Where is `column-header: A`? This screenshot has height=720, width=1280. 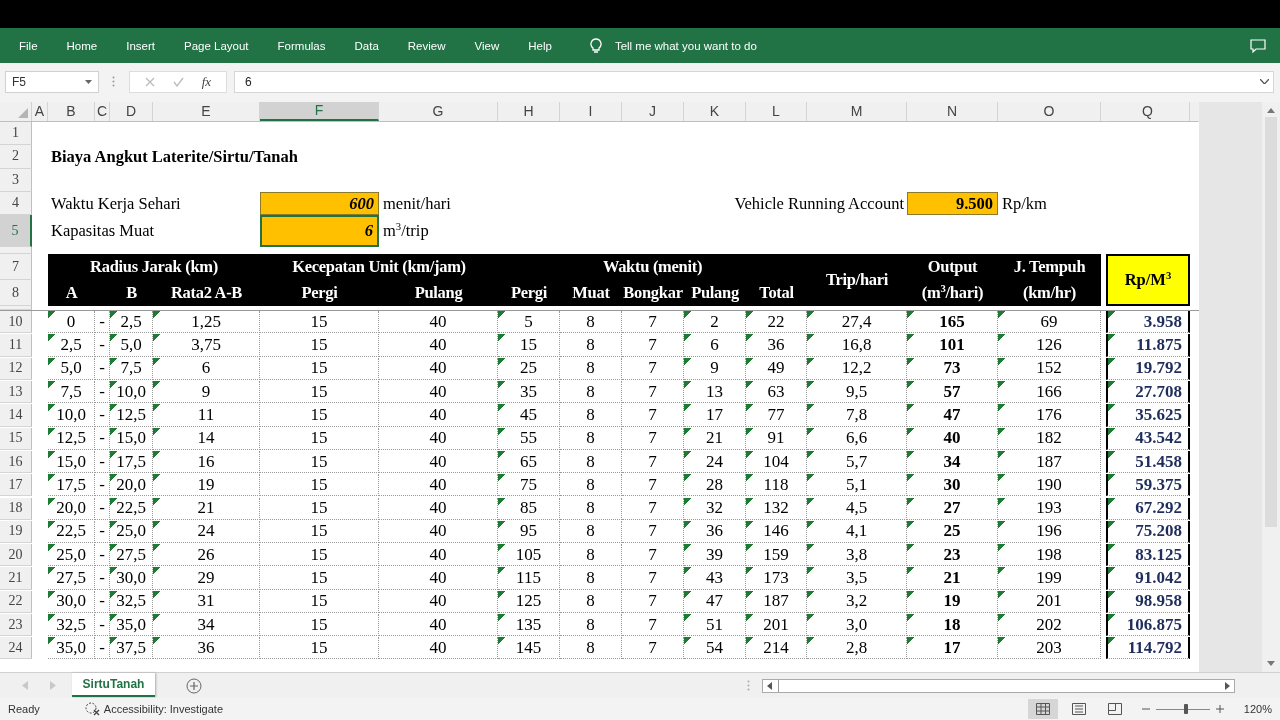 column-header: A is located at coordinates (40, 111).